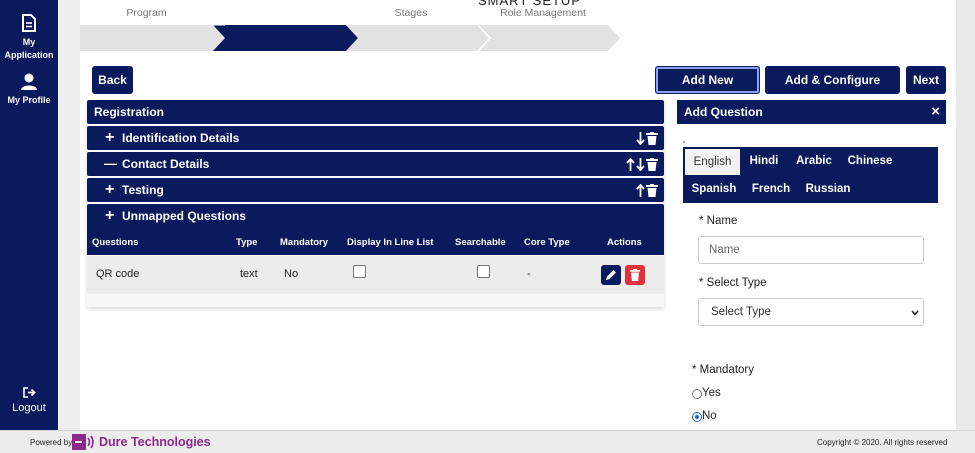 Image resolution: width=975 pixels, height=453 pixels. I want to click on sidebar-item-logout: Logout, so click(29, 401).